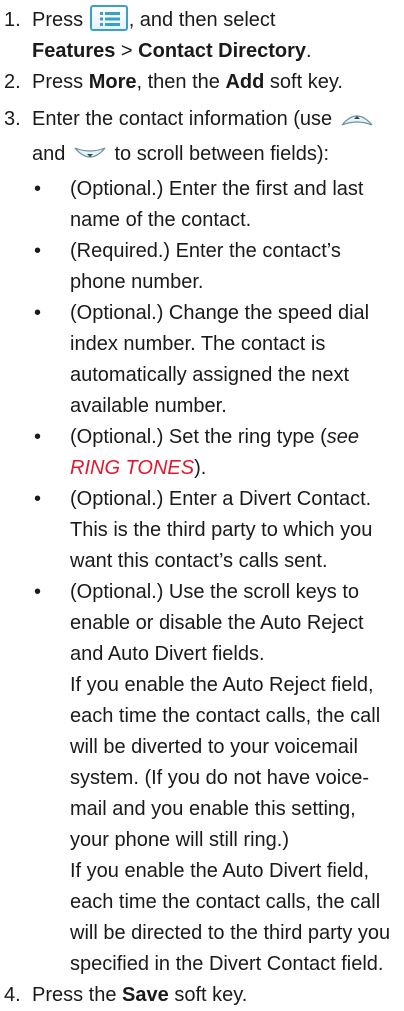 The width and height of the screenshot is (404, 1011). Describe the element at coordinates (74, 51) in the screenshot. I see `menu-features: Features` at that location.